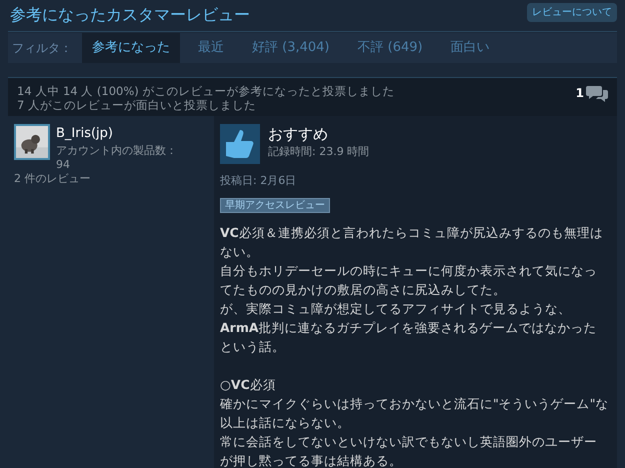 The width and height of the screenshot is (625, 468). What do you see at coordinates (298, 134) in the screenshot?
I see `recommendation-title: おすすめ` at bounding box center [298, 134].